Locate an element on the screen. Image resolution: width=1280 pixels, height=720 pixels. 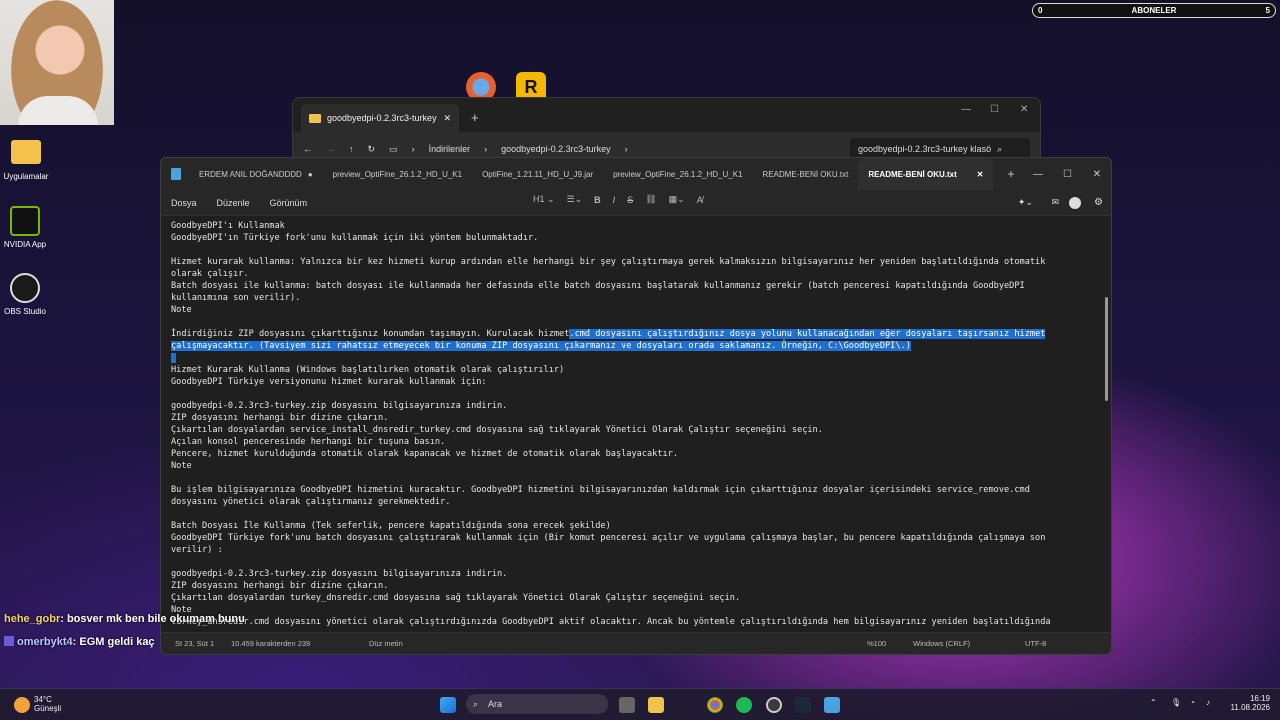
link-icon: ⛓ is located at coordinates (650, 199).